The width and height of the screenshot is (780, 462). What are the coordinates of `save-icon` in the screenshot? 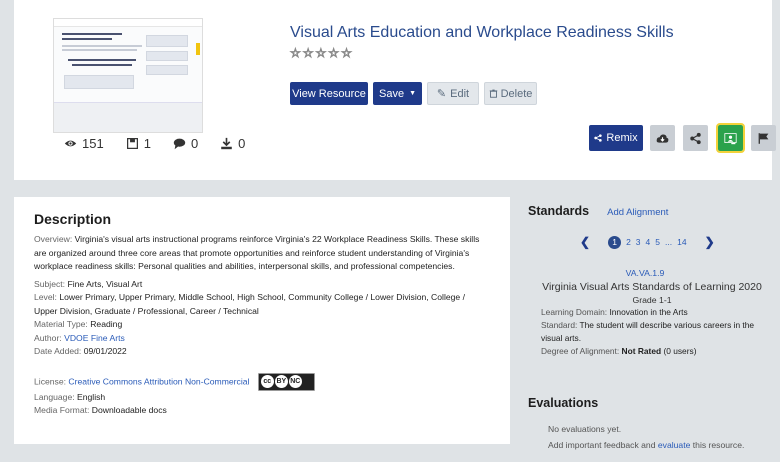 It's located at (132, 143).